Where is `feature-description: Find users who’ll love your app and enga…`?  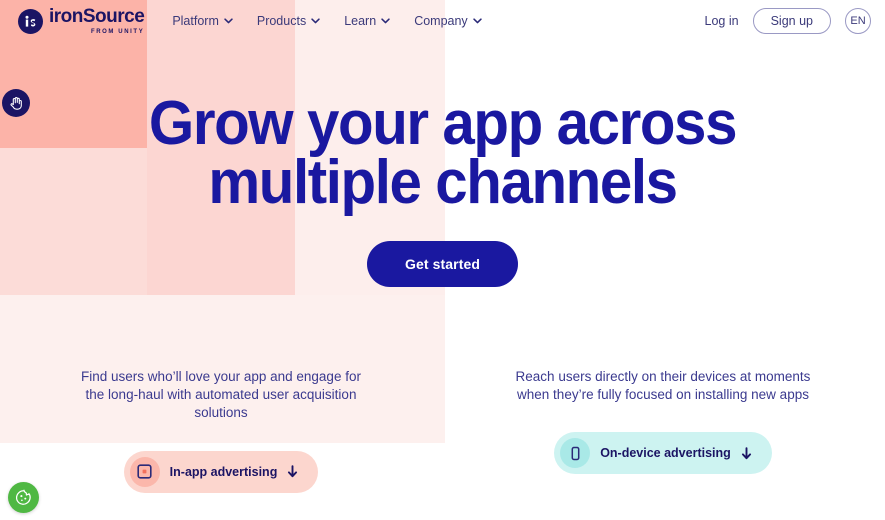
feature-description: Find users who’ll love your app and enga… is located at coordinates (221, 395).